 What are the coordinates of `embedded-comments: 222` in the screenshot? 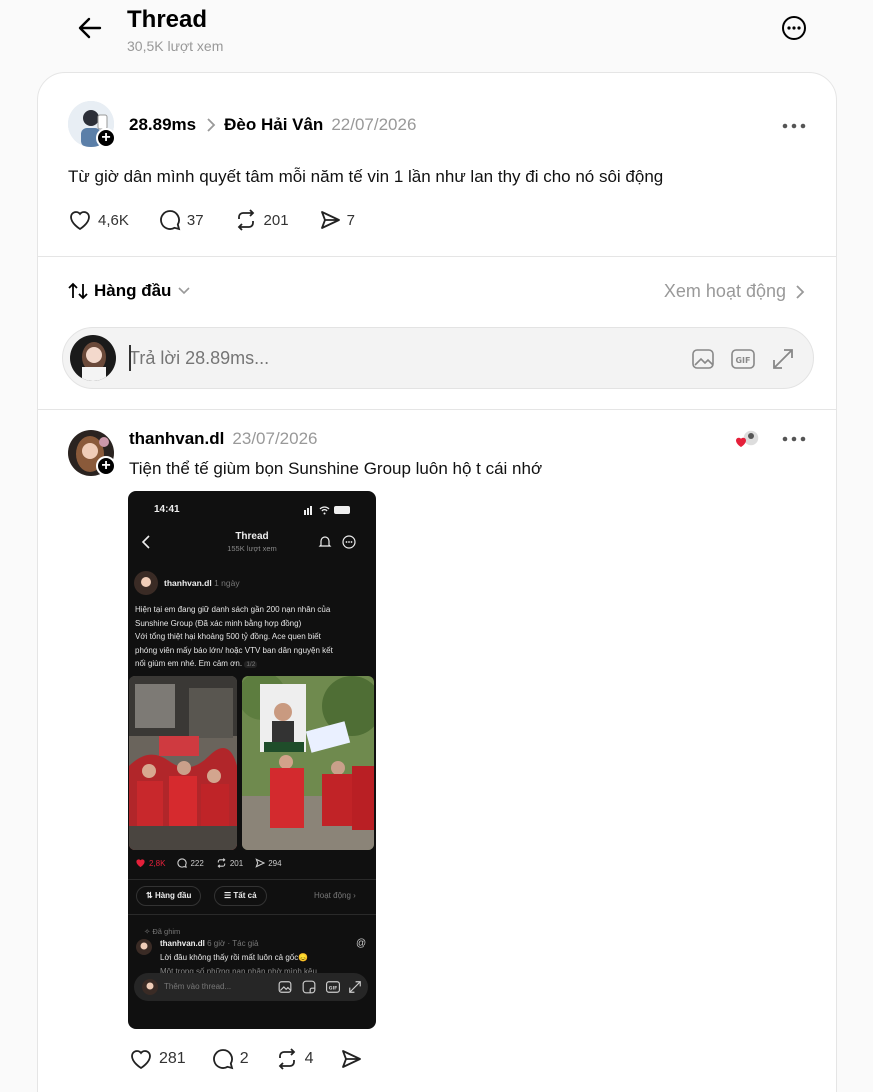 It's located at (197, 863).